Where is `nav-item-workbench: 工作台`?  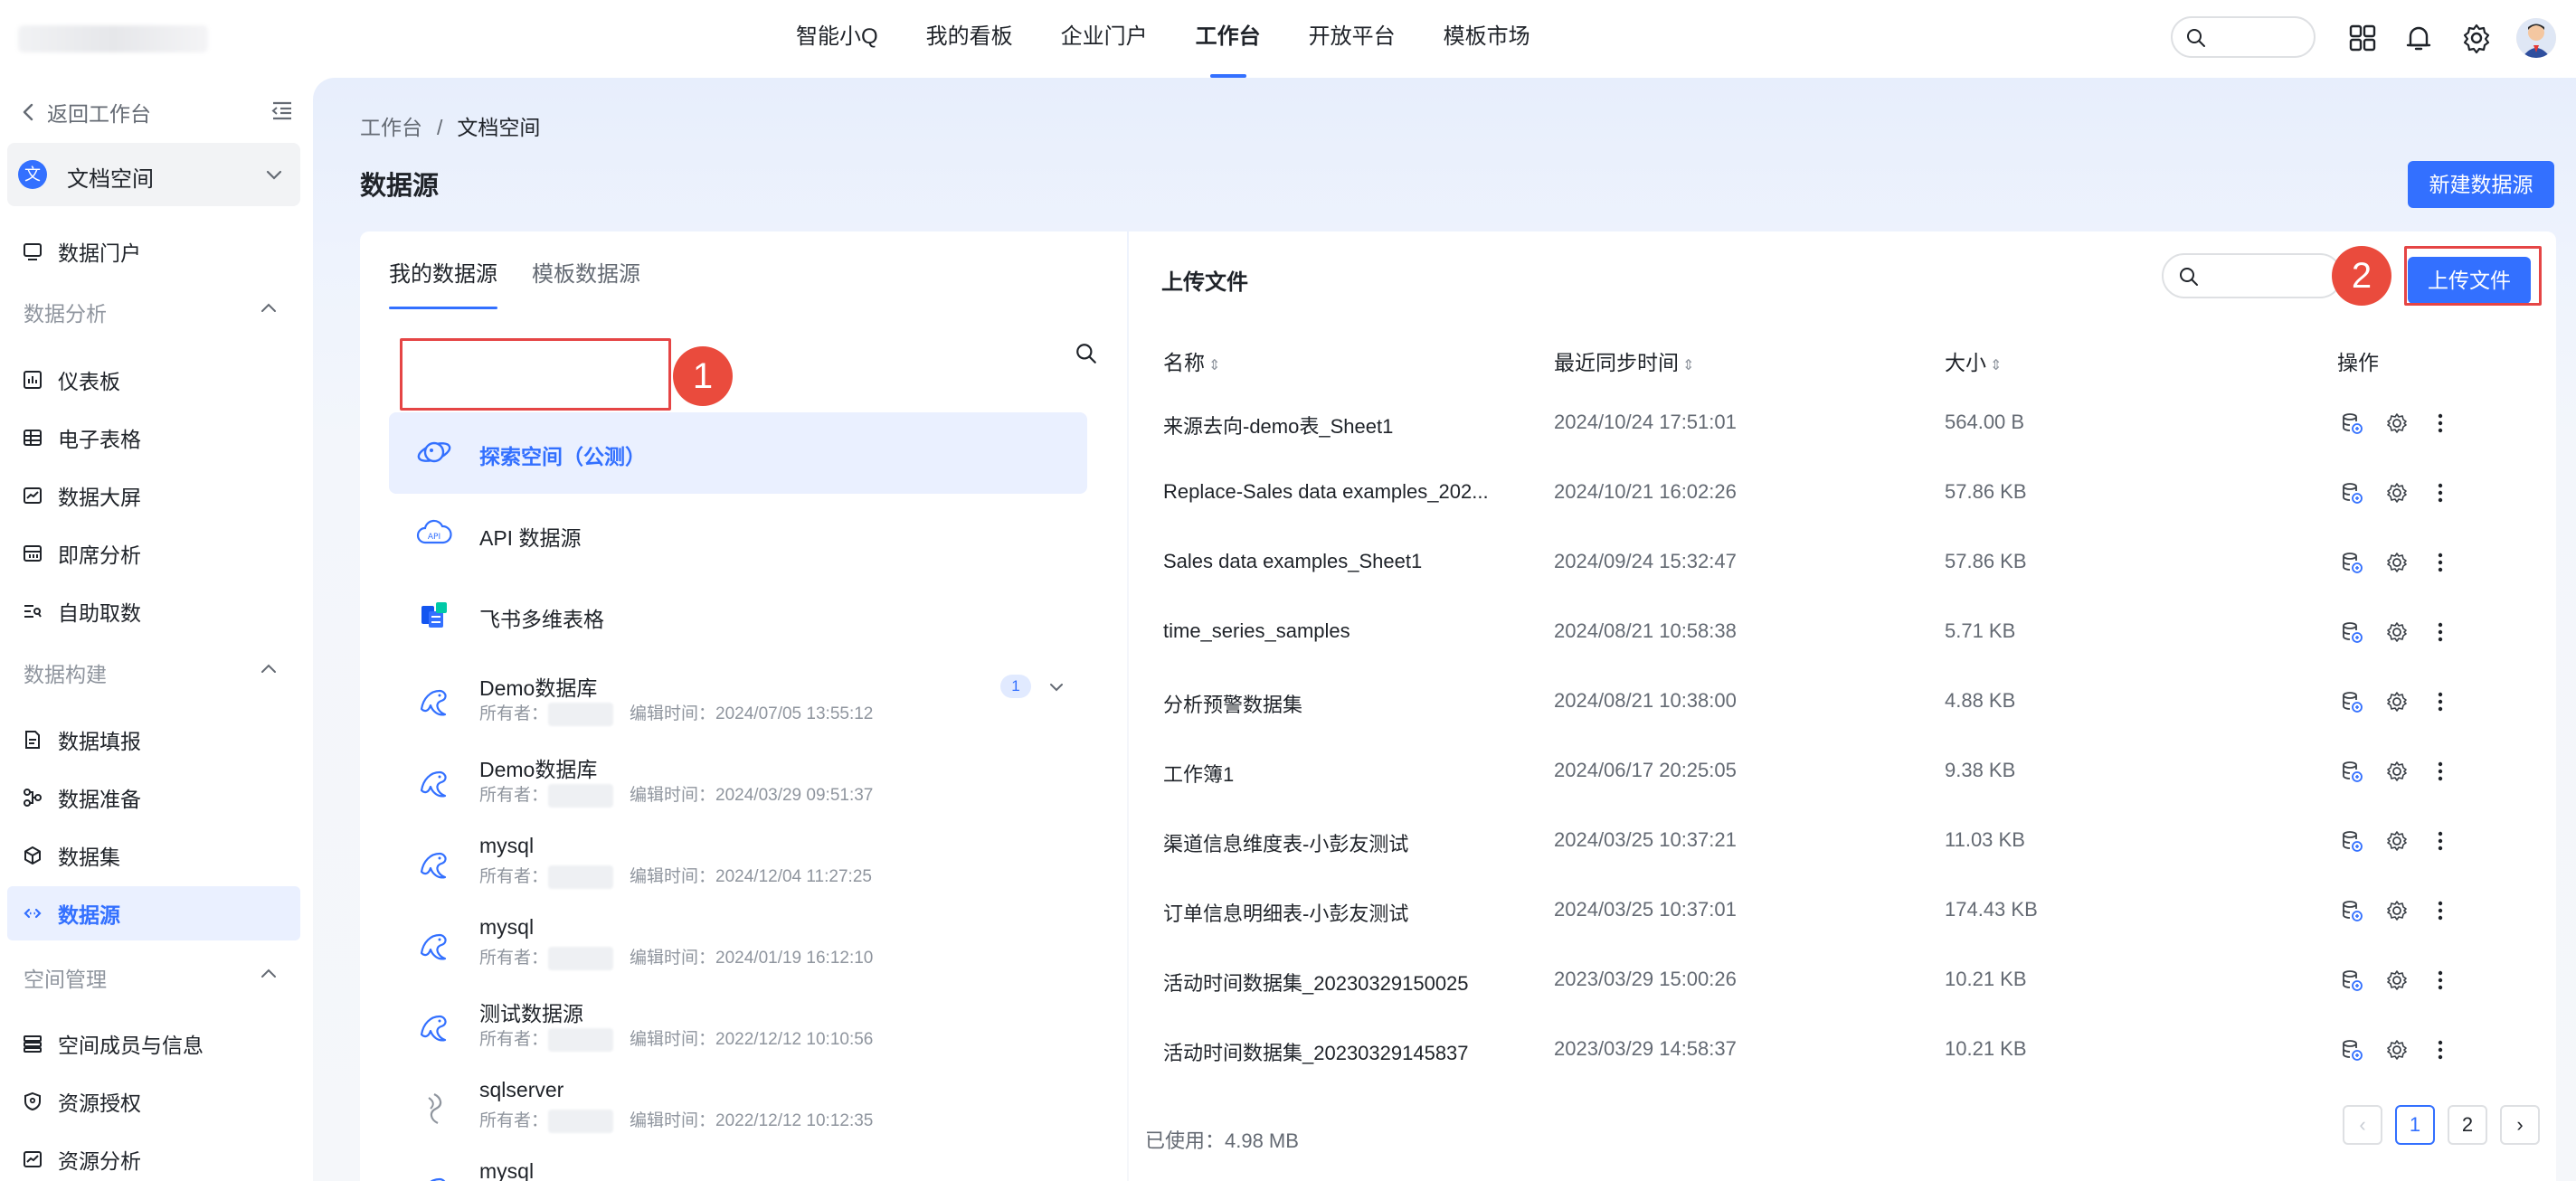
nav-item-workbench: 工作台 is located at coordinates (1229, 39).